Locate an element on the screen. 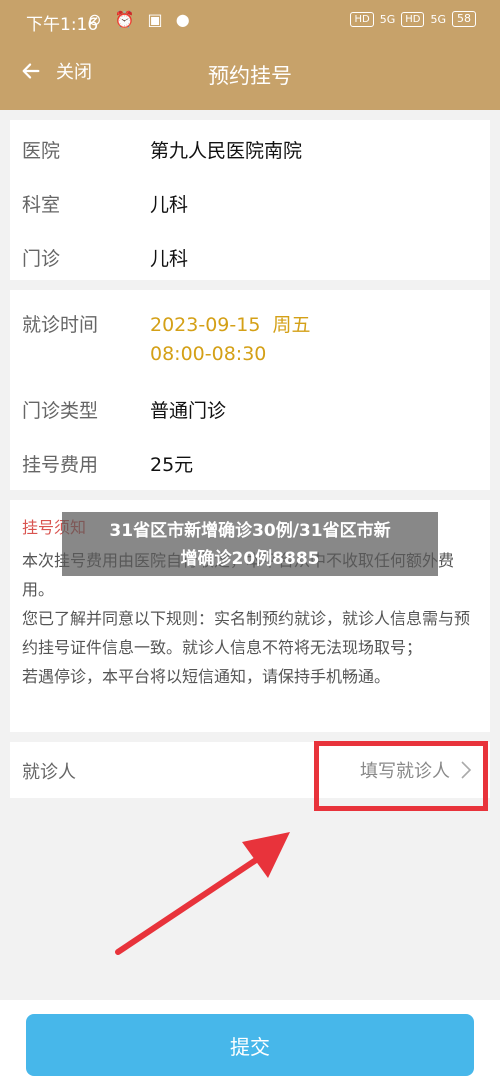 Image resolution: width=500 pixels, height=1091 pixels. nav-bar: 关闭 预约挂号 is located at coordinates (250, 75).